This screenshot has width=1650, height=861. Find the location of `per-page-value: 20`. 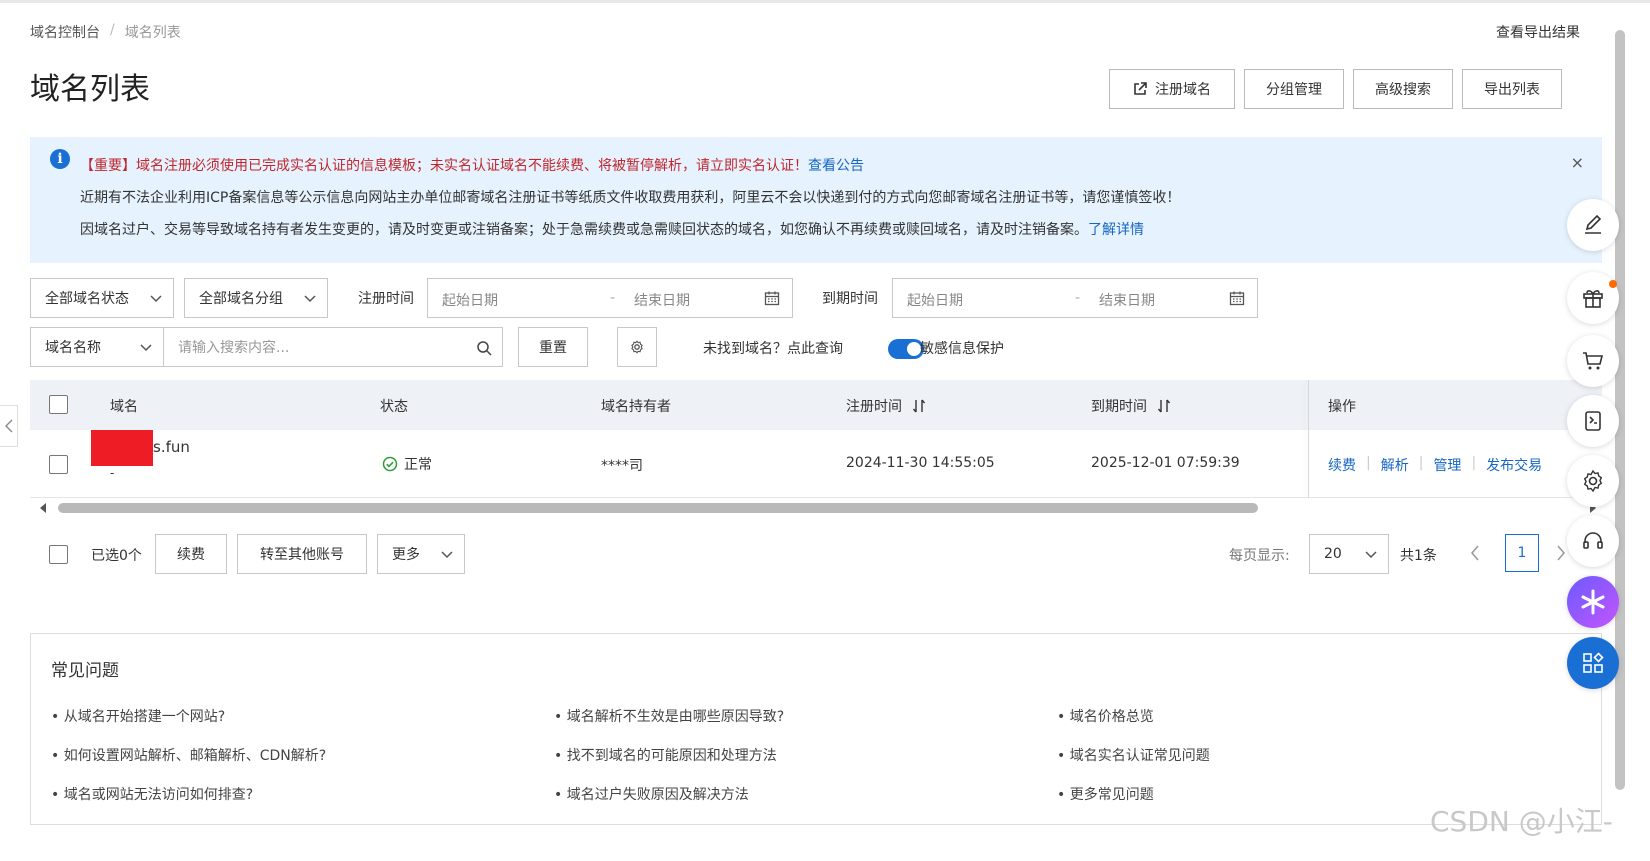

per-page-value: 20 is located at coordinates (1333, 554).